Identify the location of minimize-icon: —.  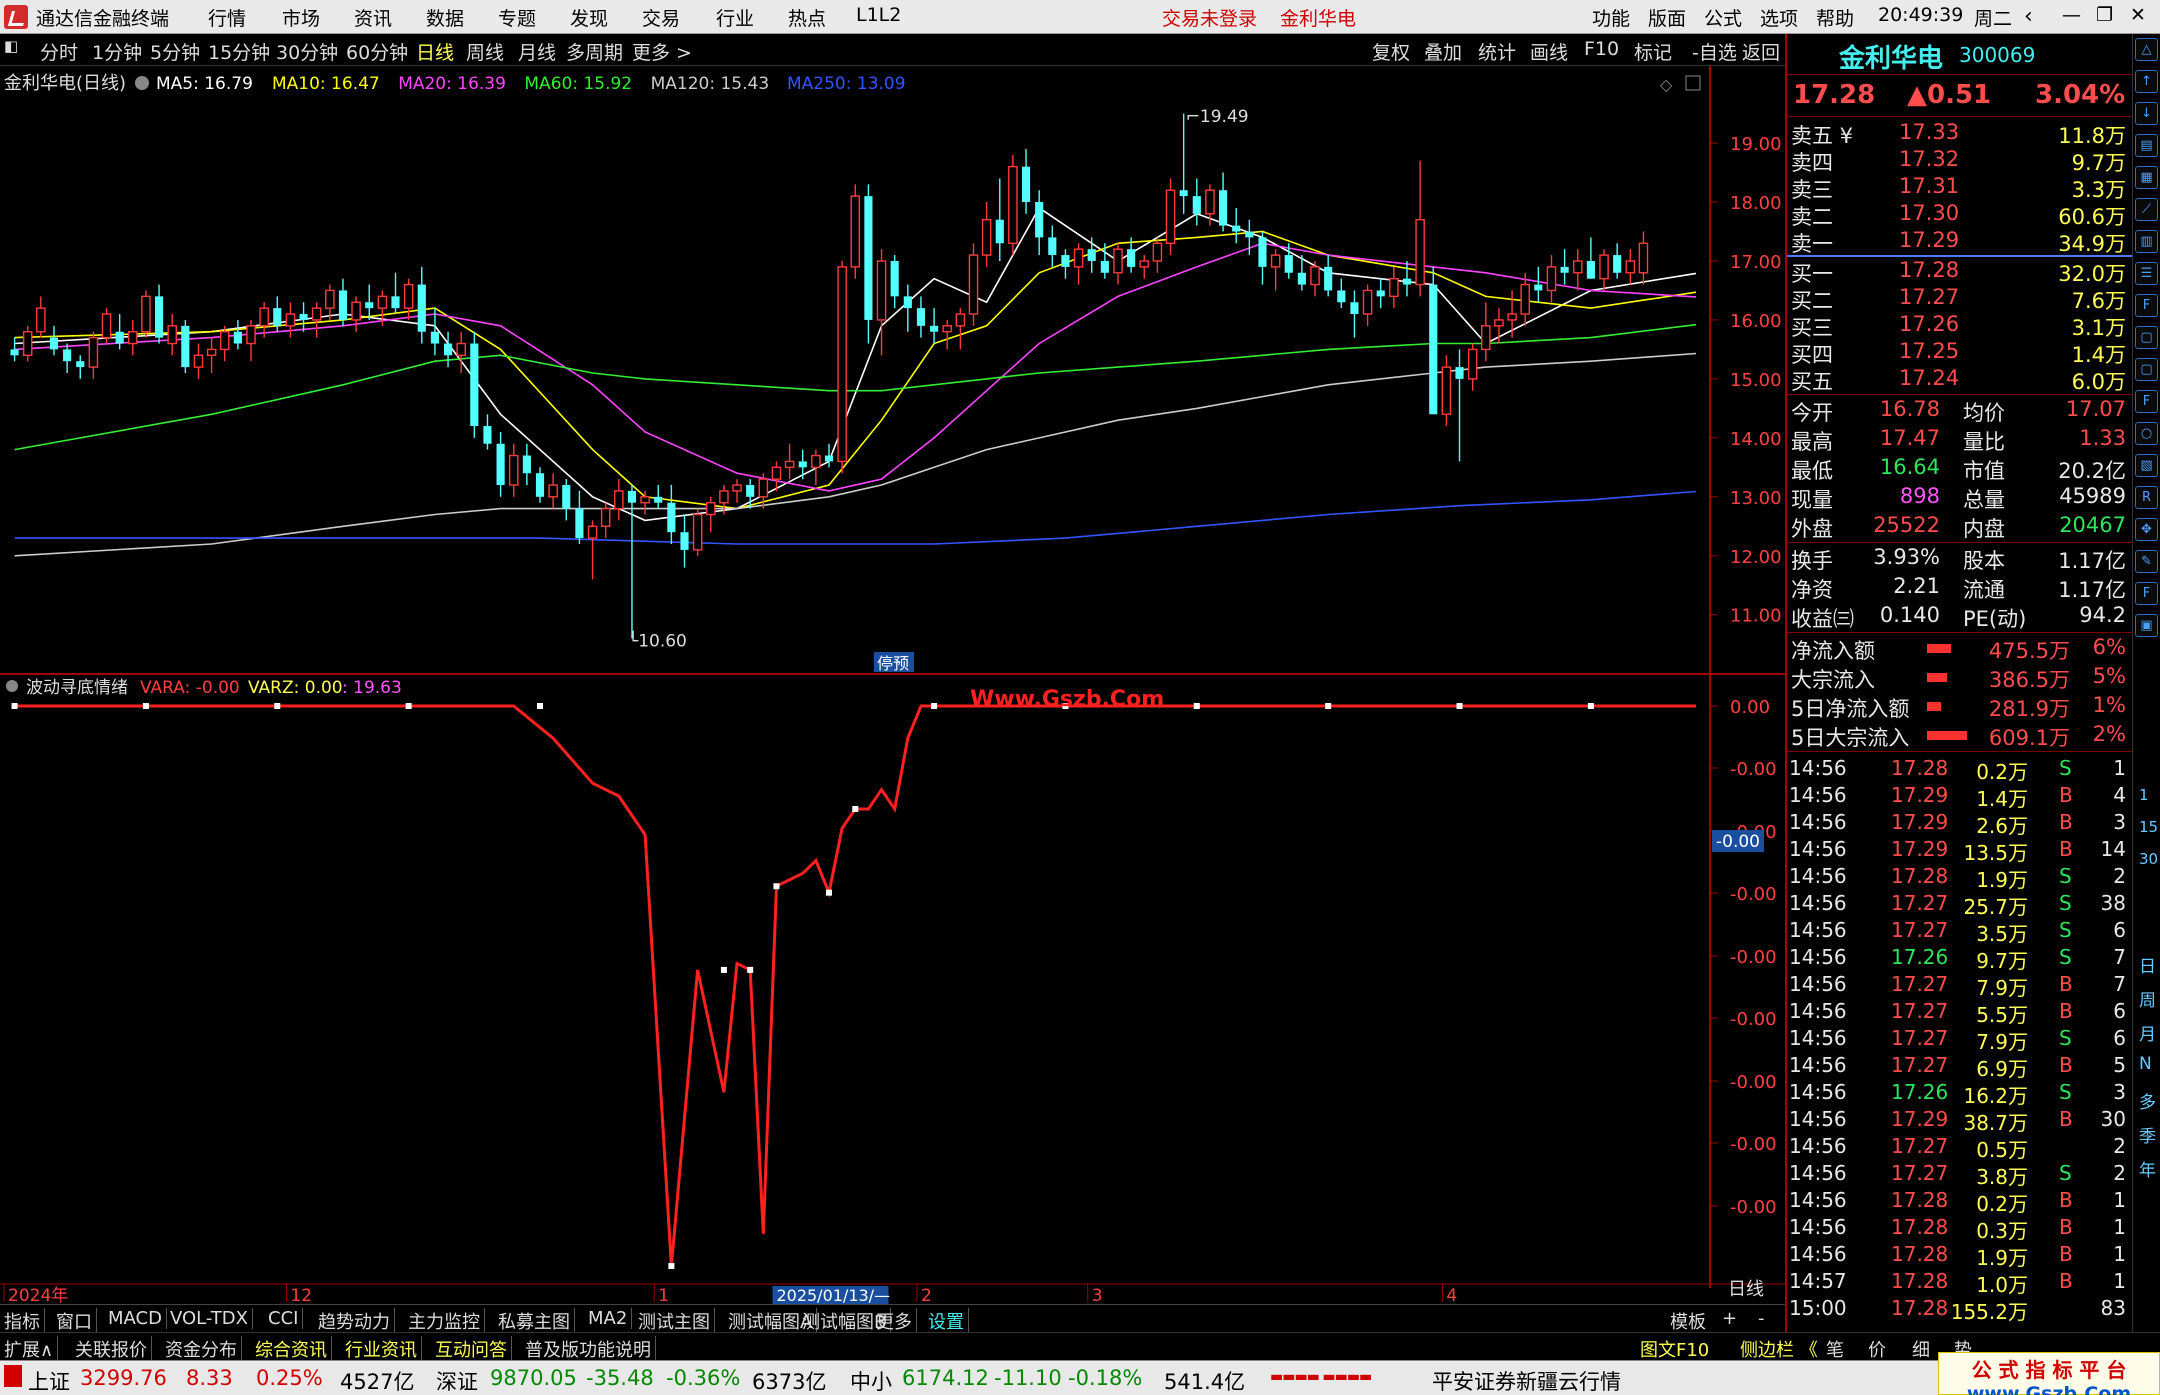
(2071, 15).